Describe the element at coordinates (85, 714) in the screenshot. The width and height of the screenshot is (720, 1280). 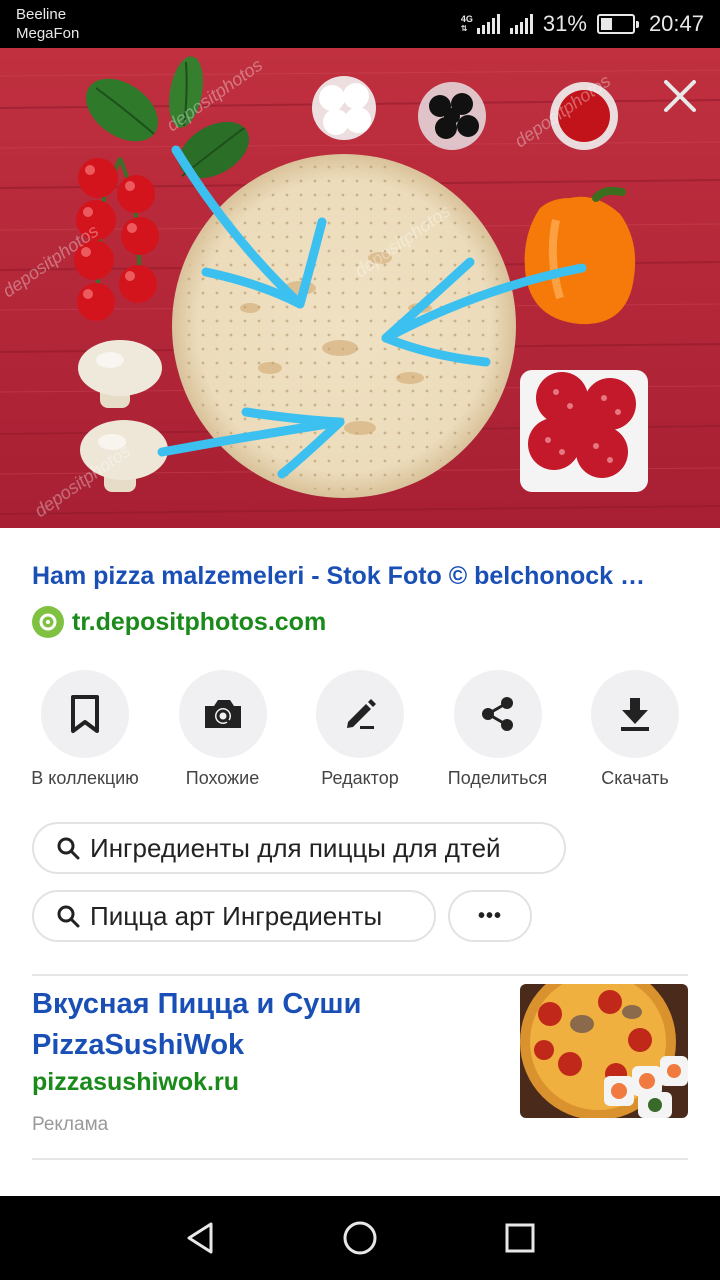
I see `bookmark-icon` at that location.